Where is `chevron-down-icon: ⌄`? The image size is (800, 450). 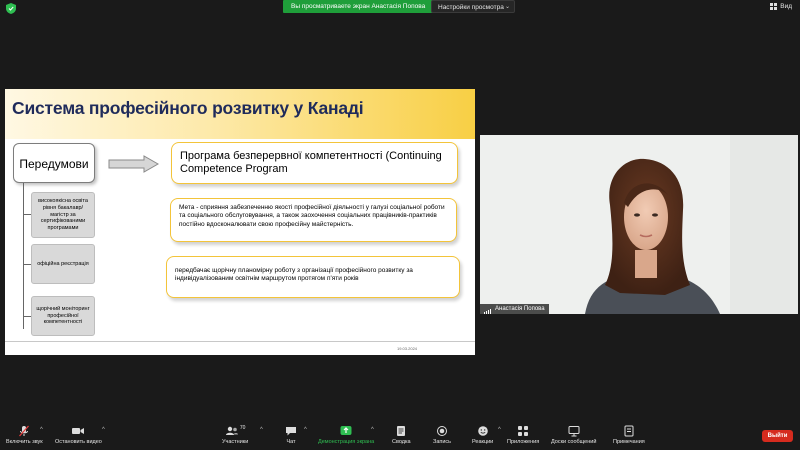
chevron-down-icon: ⌄ is located at coordinates (507, 7).